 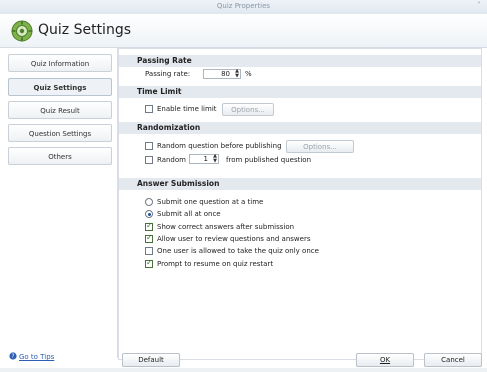 What do you see at coordinates (149, 238) in the screenshot?
I see `allow-review-checkbox` at bounding box center [149, 238].